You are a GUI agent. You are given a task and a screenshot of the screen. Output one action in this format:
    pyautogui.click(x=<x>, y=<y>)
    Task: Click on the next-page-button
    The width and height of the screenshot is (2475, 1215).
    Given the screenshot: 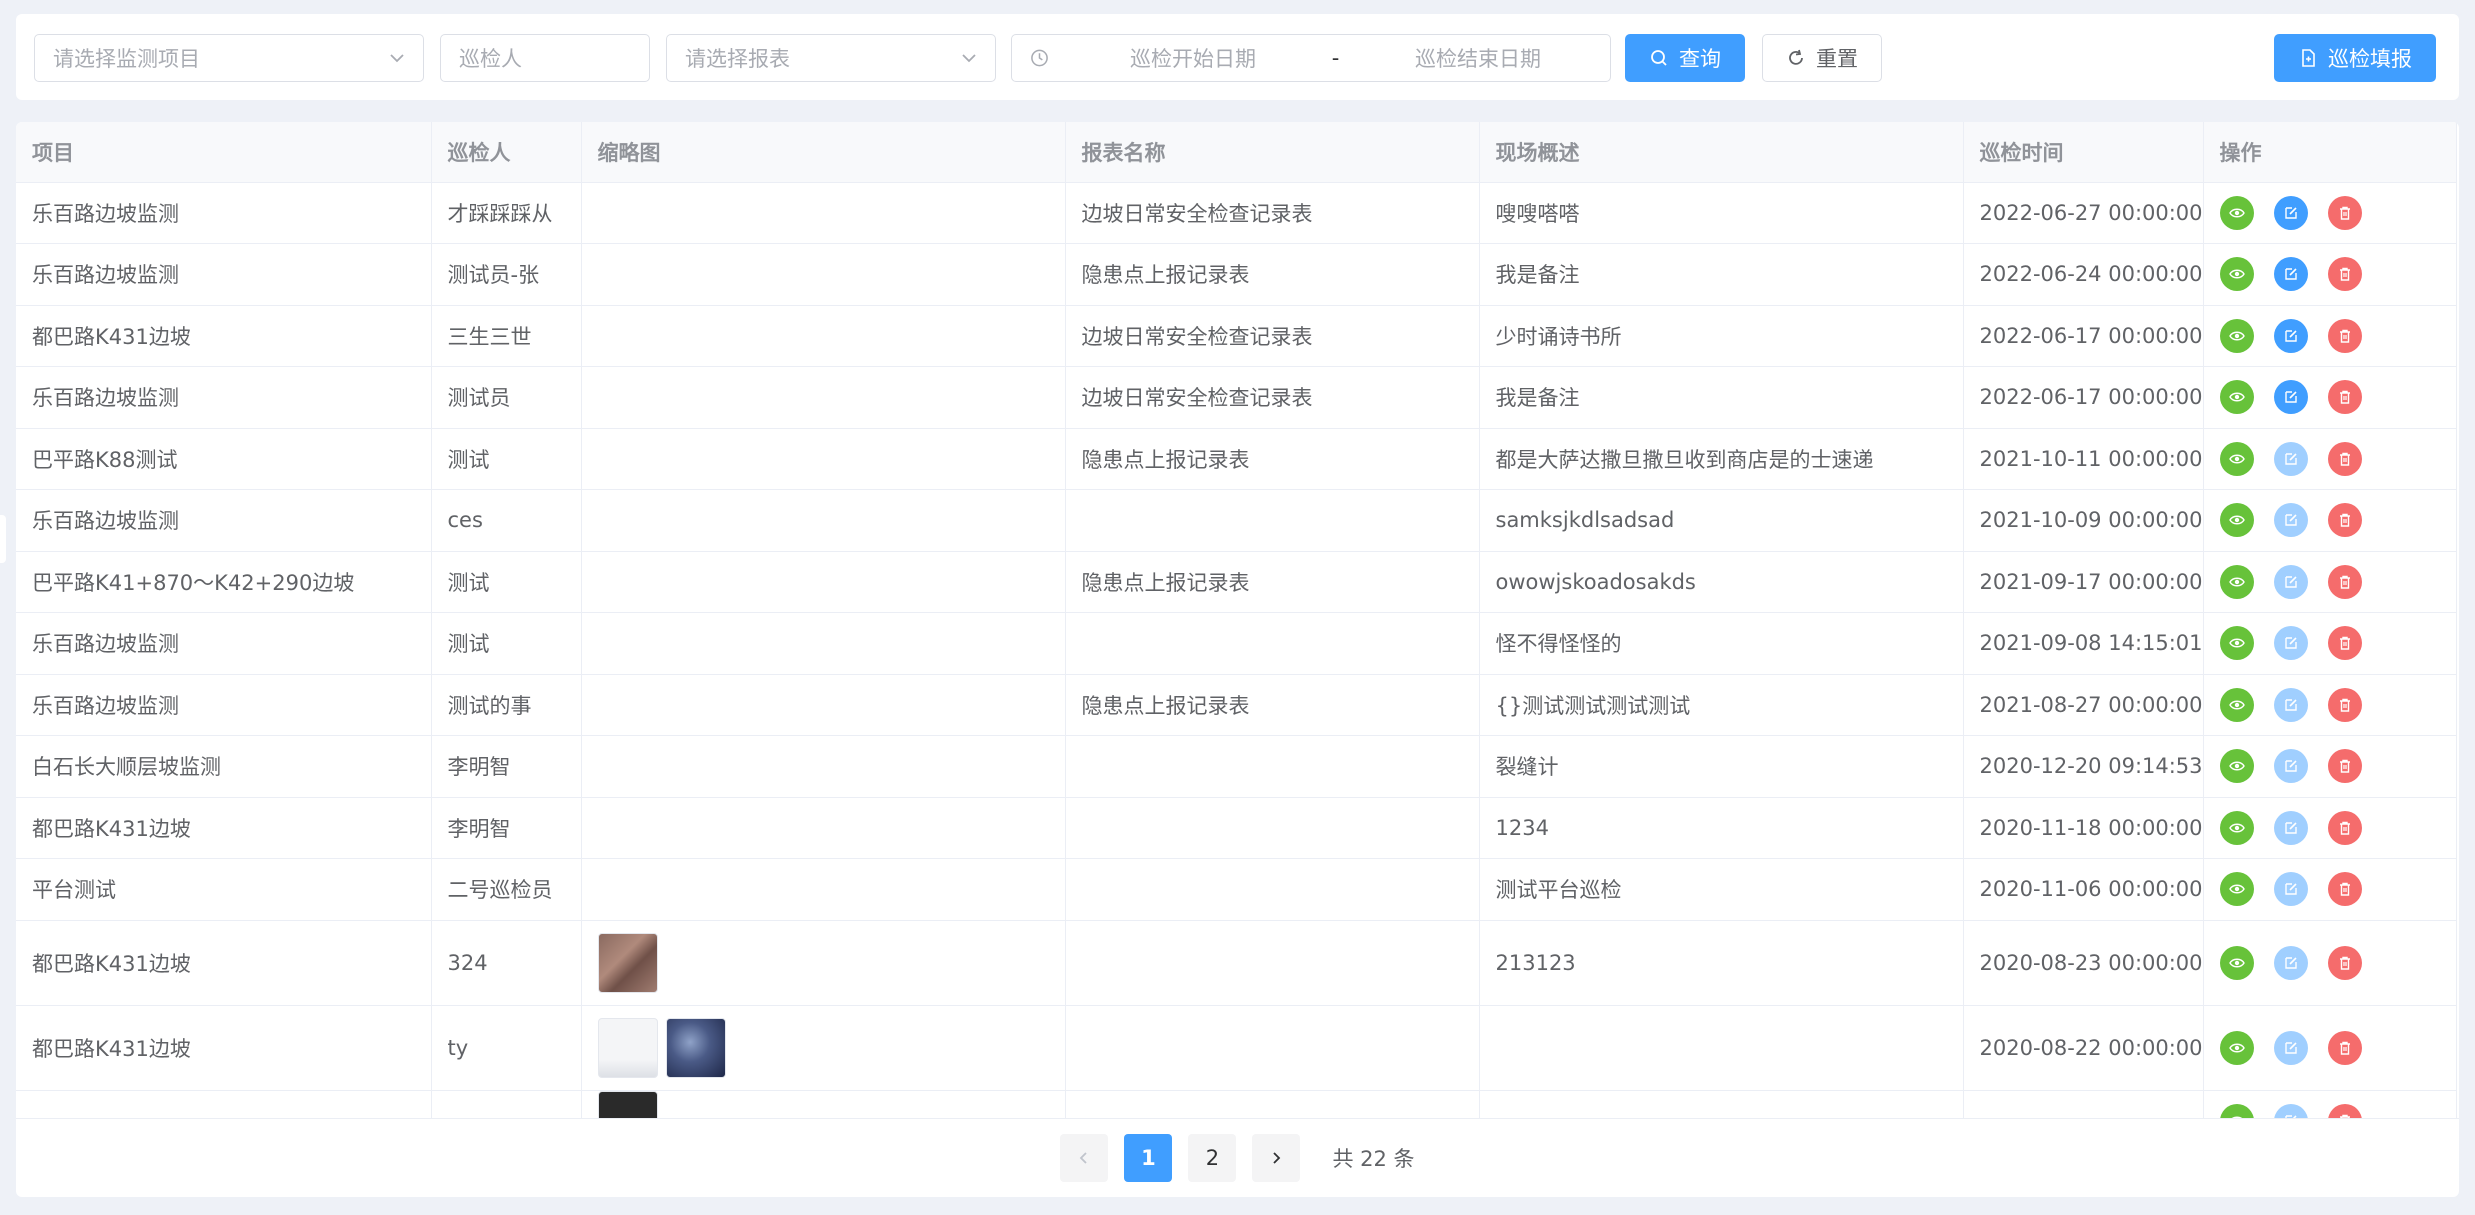 What is the action you would take?
    pyautogui.click(x=1276, y=1158)
    